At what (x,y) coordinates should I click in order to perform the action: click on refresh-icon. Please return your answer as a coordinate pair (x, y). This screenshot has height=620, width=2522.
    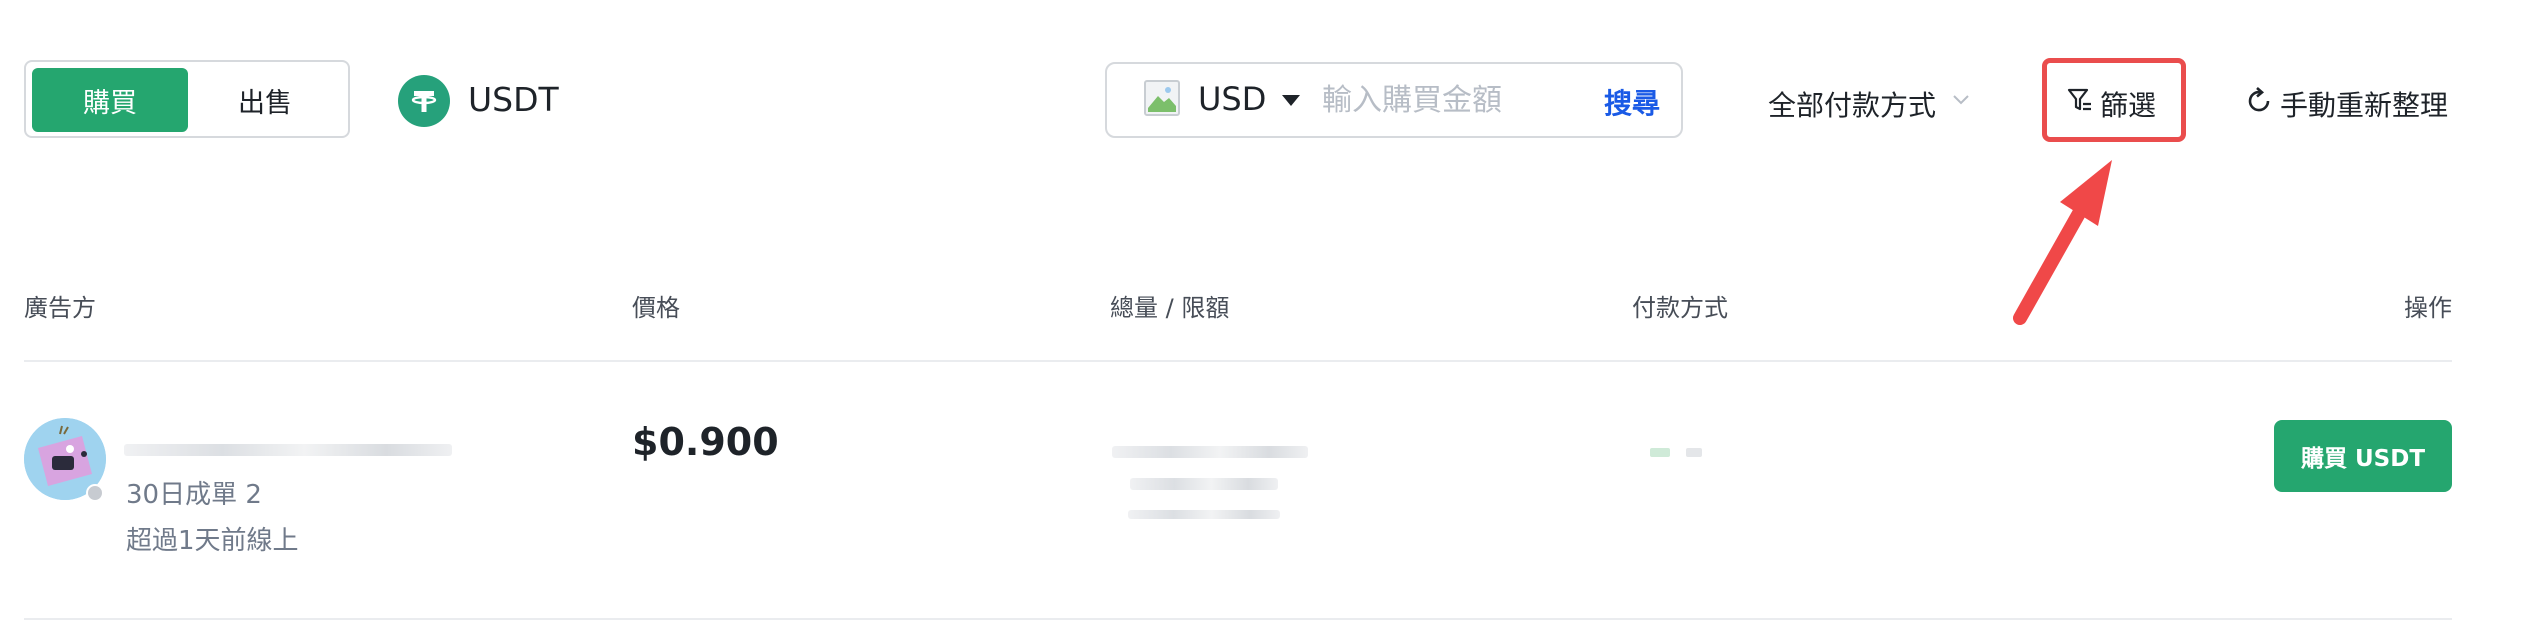
    Looking at the image, I should click on (2259, 103).